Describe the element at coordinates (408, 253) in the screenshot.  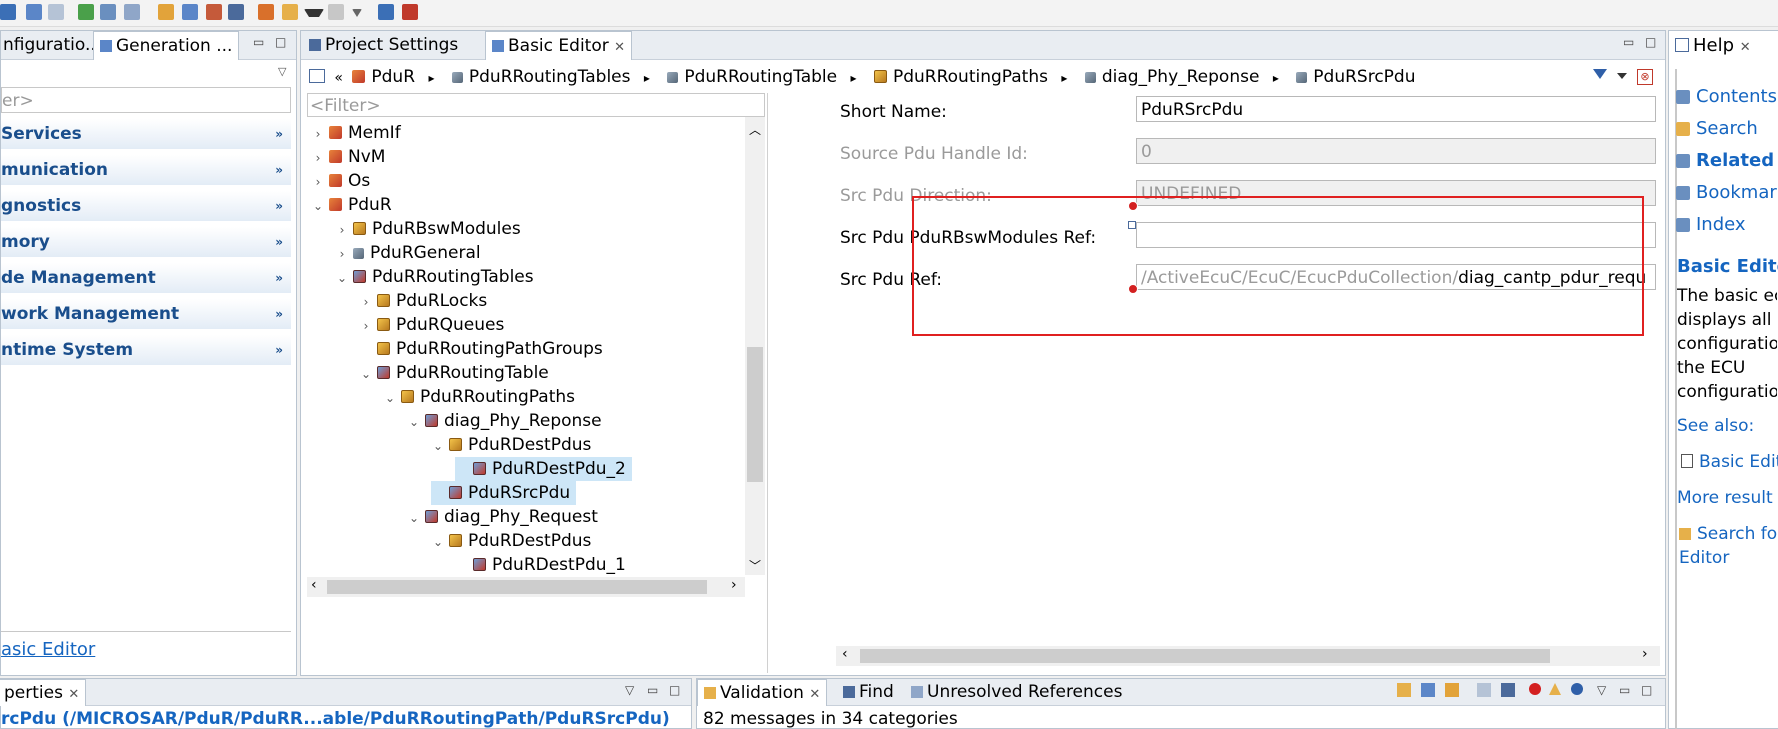
I see `tree-item: › PduRGeneral` at that location.